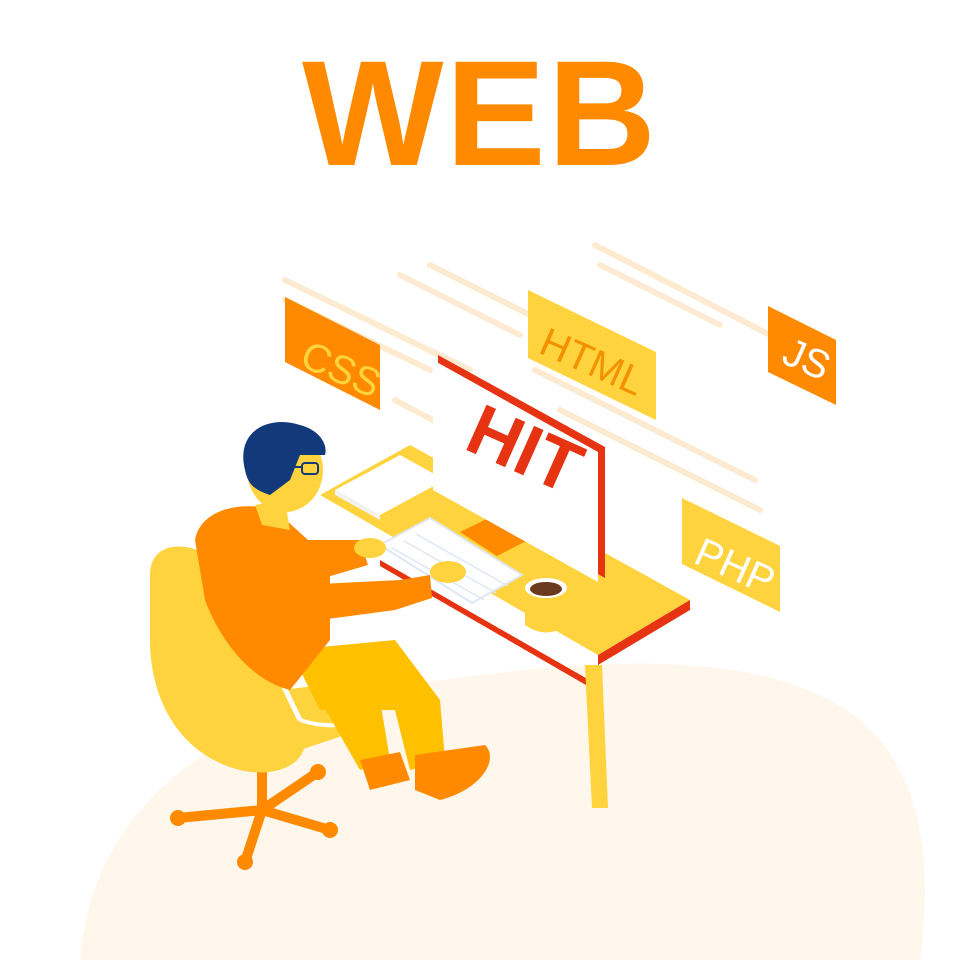  Describe the element at coordinates (731, 555) in the screenshot. I see `php-tag: PHP` at that location.